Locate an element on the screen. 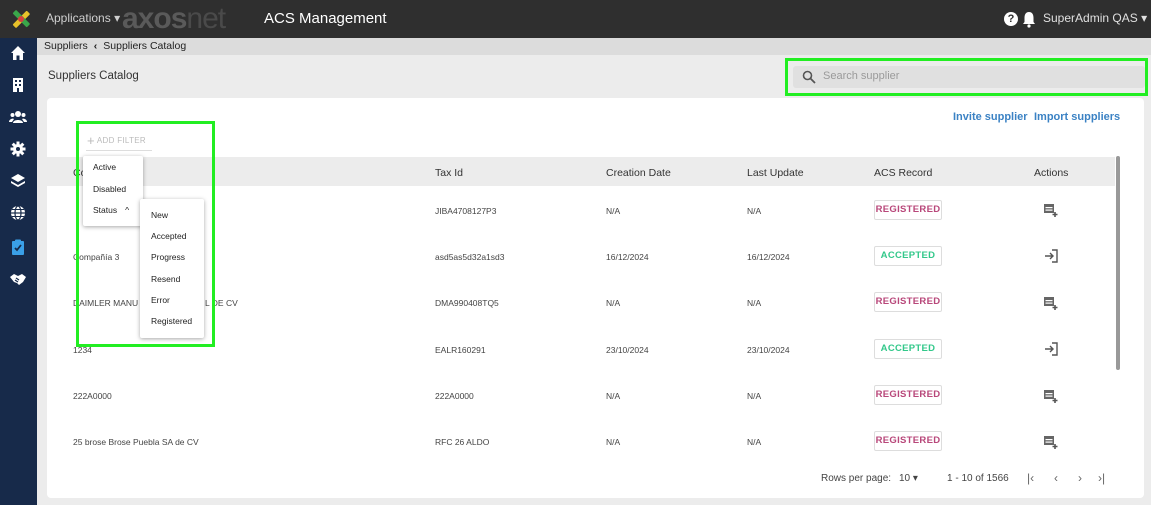  breadcrumb: Suppliers ‹ Suppliers Catalog is located at coordinates (594, 46).